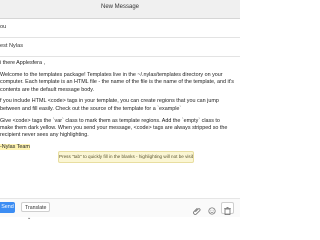 The image size is (320, 240). Describe the element at coordinates (120, 28) in the screenshot. I see `to-field: ou` at that location.